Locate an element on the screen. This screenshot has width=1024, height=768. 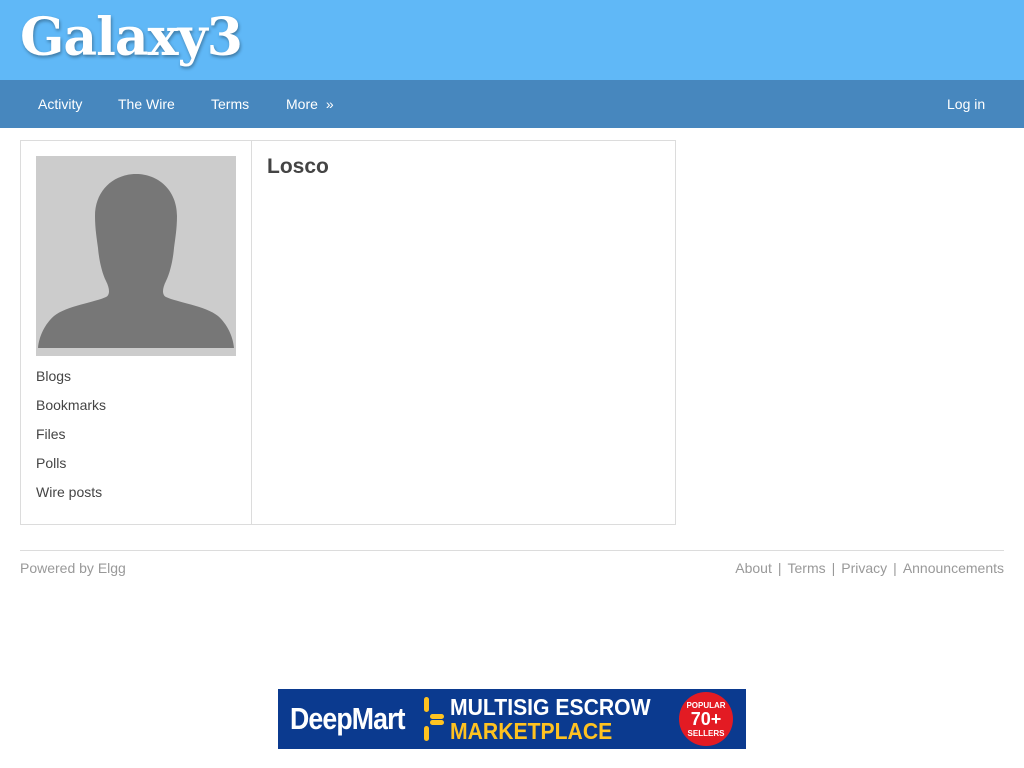
owner-block: Blogs Bookmarks Files Polls Wire posts is located at coordinates (136, 332).